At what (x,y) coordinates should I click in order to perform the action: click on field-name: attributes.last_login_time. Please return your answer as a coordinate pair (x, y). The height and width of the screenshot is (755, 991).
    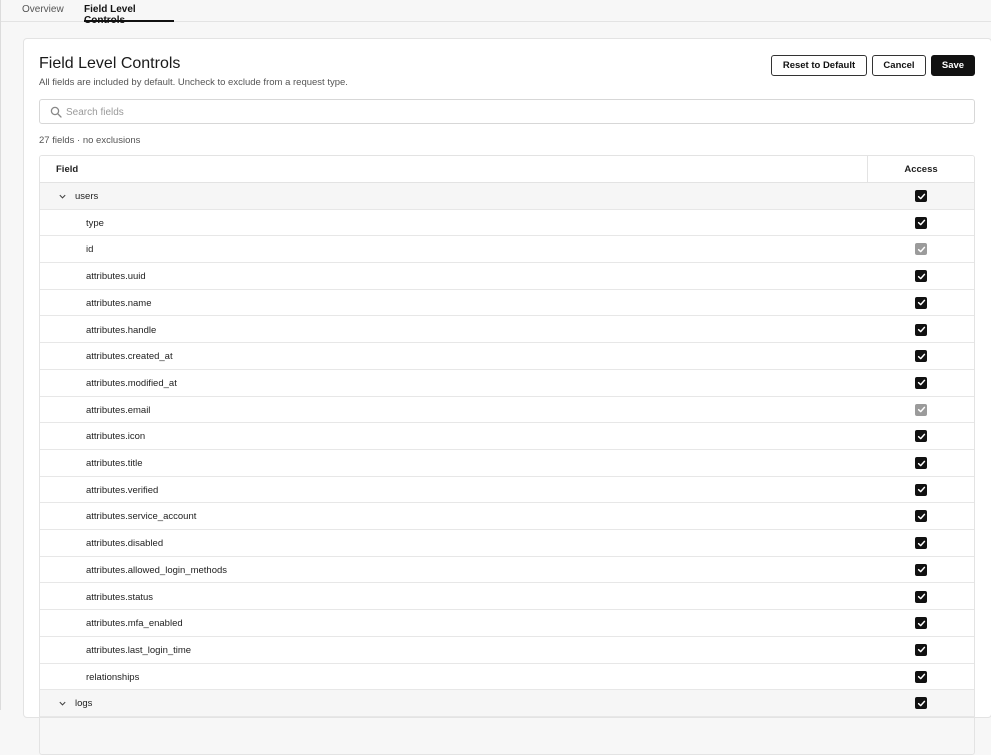
    Looking at the image, I should click on (139, 650).